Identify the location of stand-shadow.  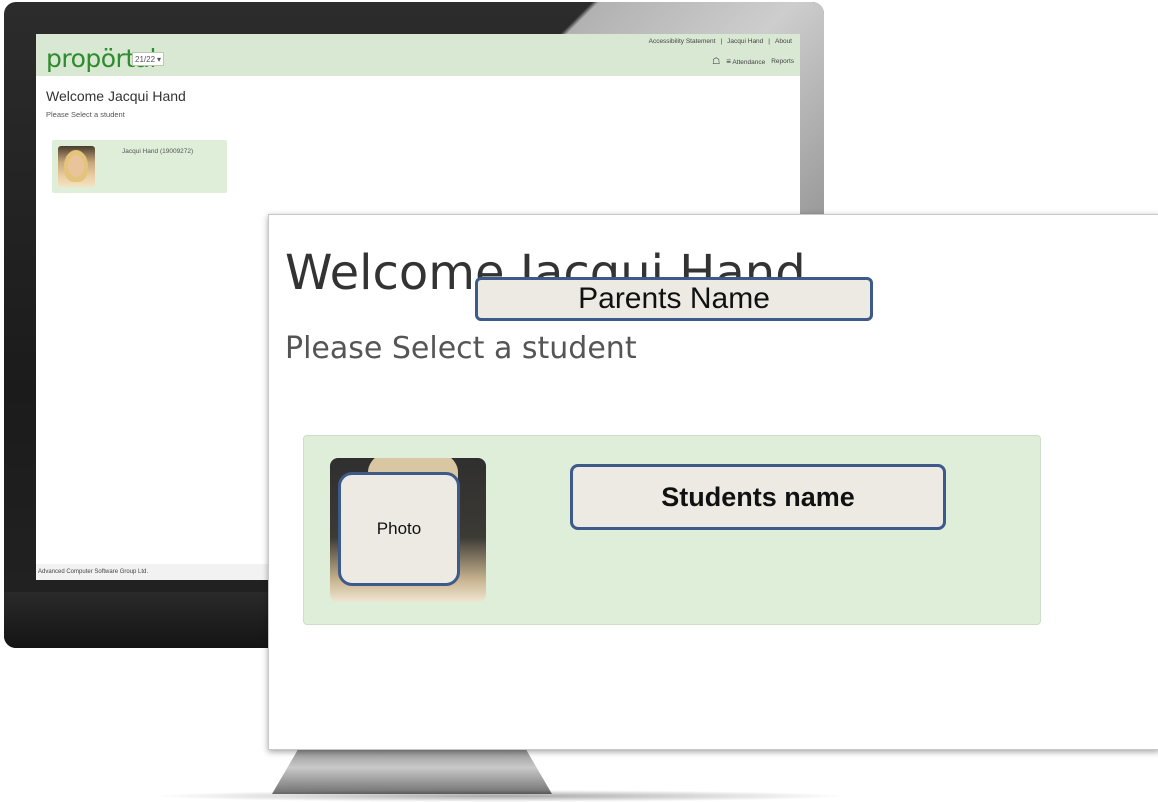
(500, 796).